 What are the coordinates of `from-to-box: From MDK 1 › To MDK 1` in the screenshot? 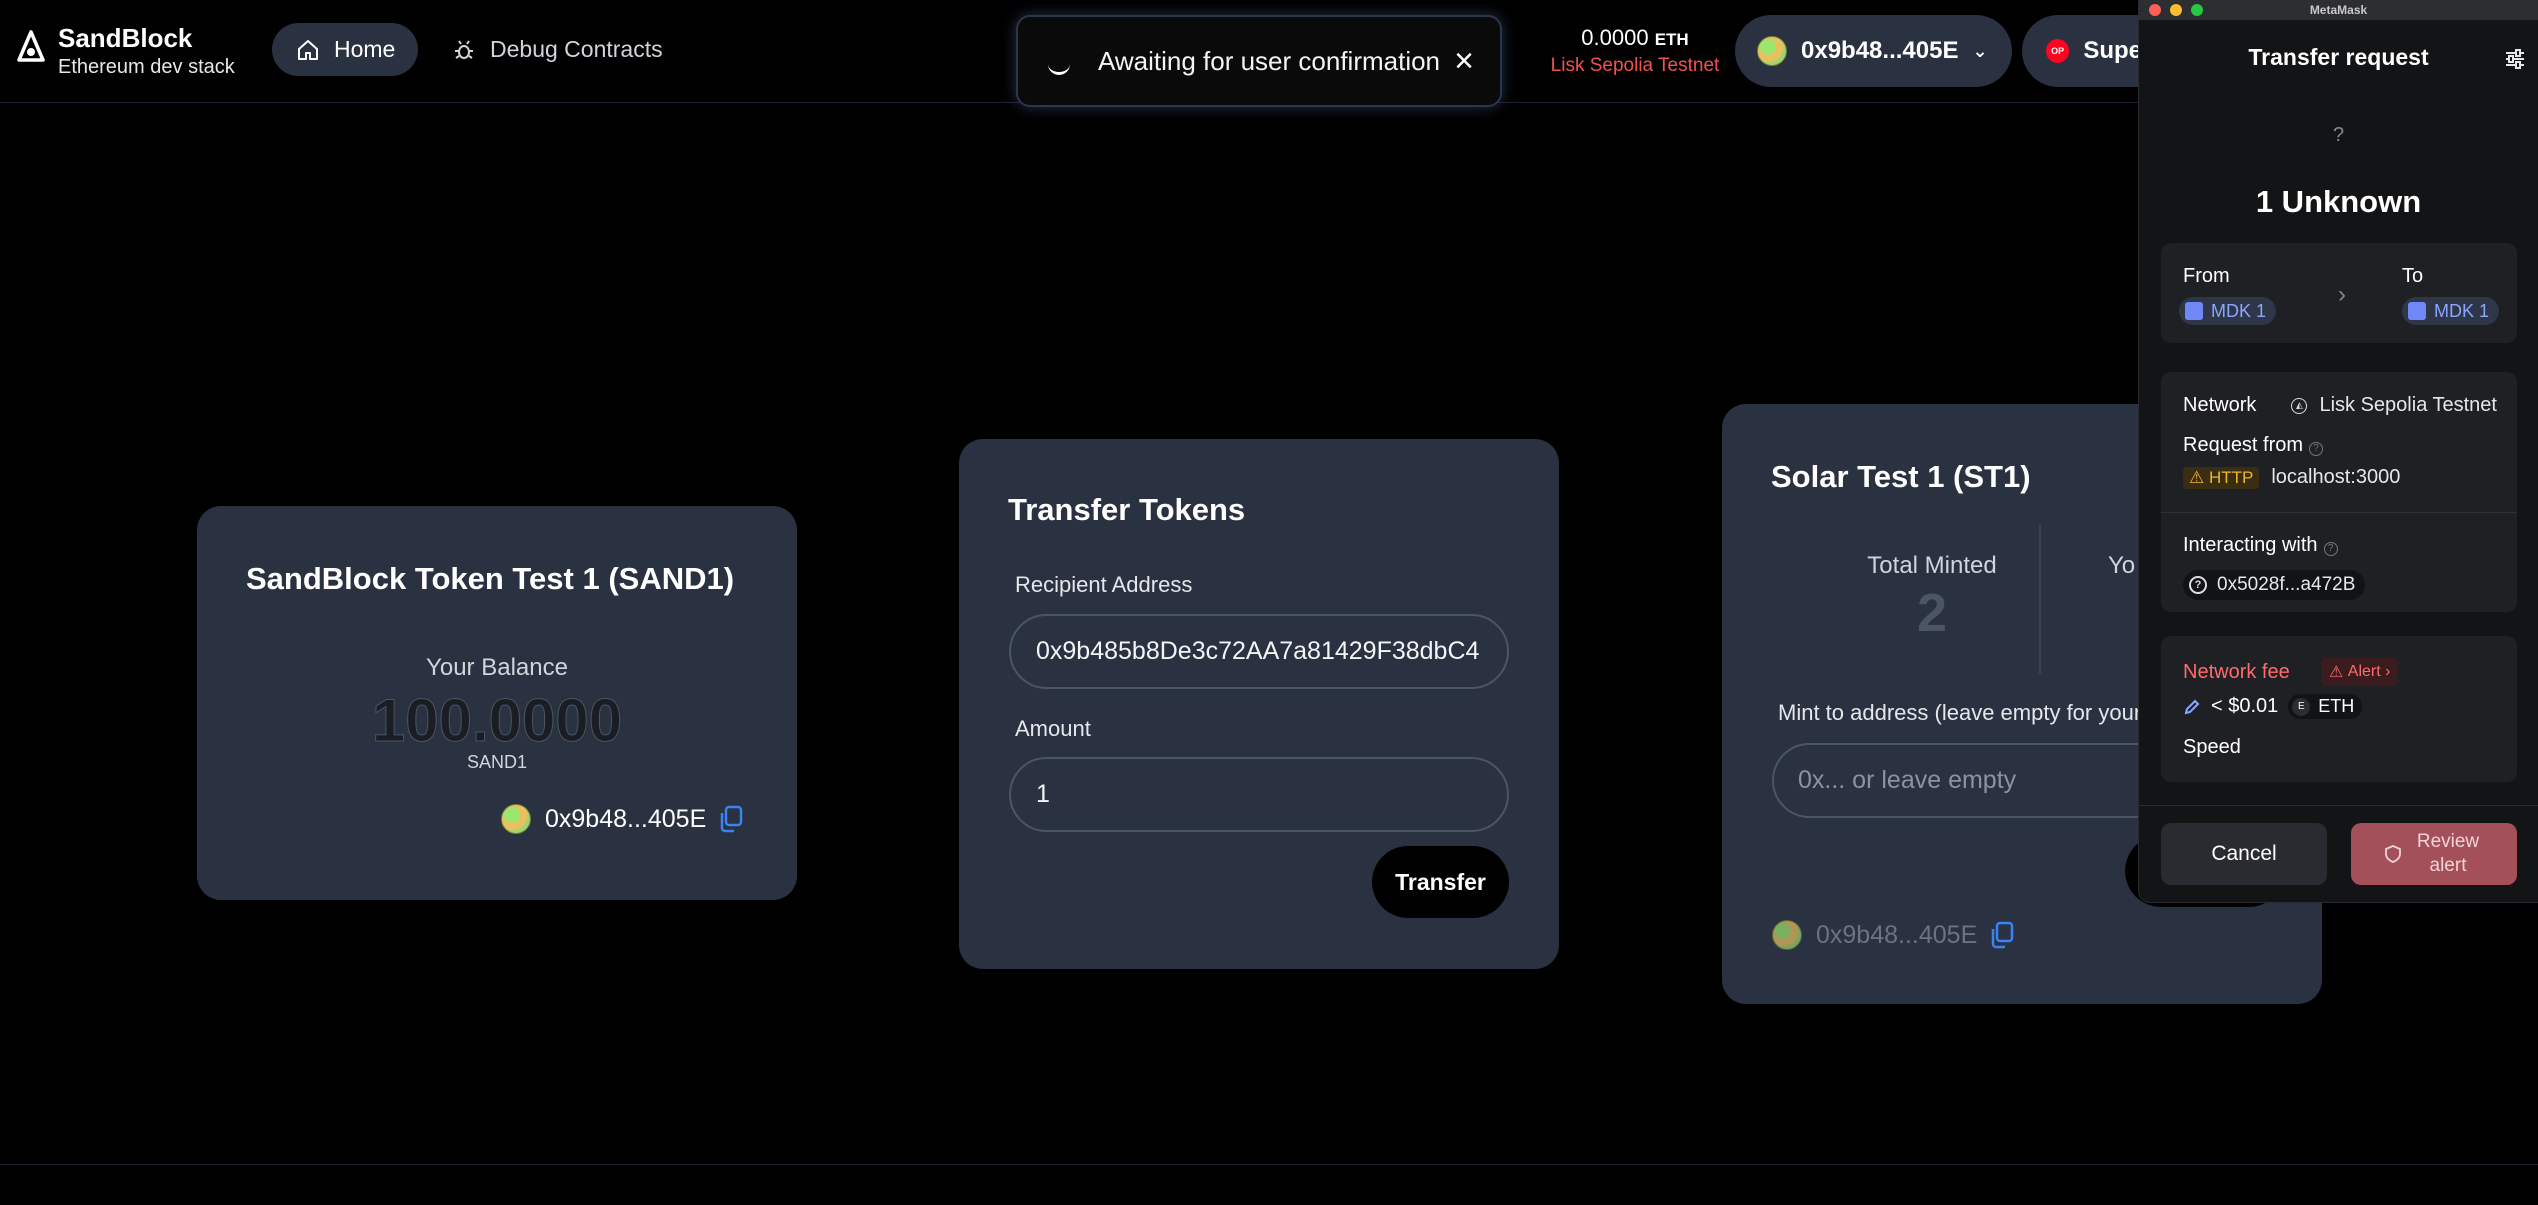 It's located at (2339, 293).